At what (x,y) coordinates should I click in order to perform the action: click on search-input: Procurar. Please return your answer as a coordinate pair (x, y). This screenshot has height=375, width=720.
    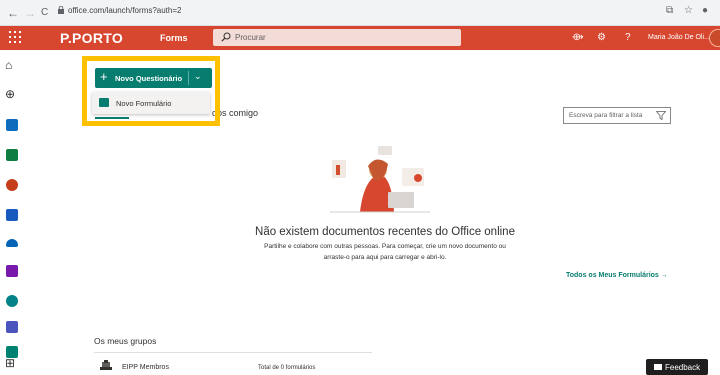
    Looking at the image, I should click on (250, 37).